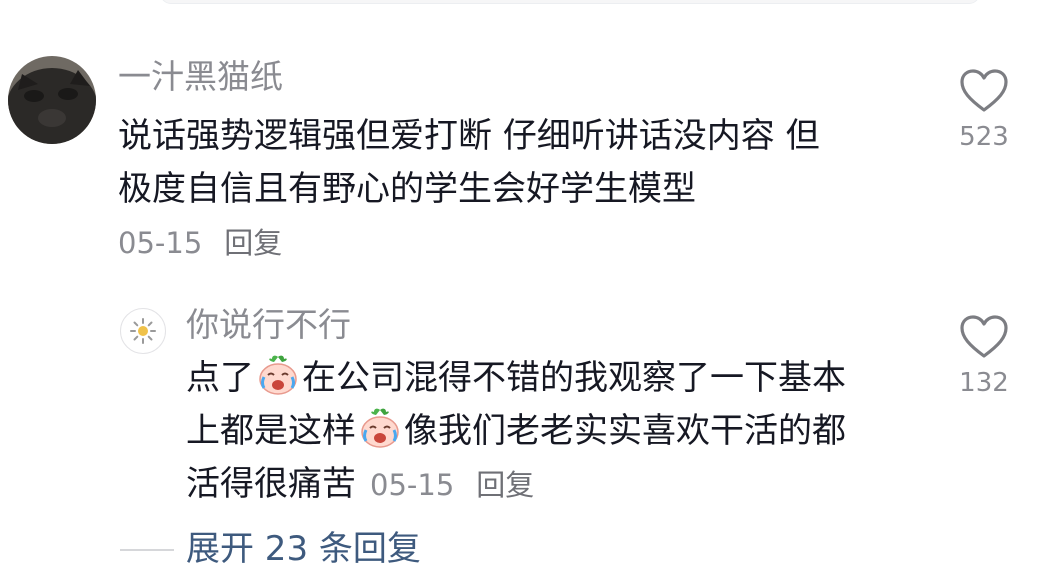  What do you see at coordinates (574, 378) in the screenshot?
I see `reply-text-segment: 在公司混得不错的我观察了一下基本` at bounding box center [574, 378].